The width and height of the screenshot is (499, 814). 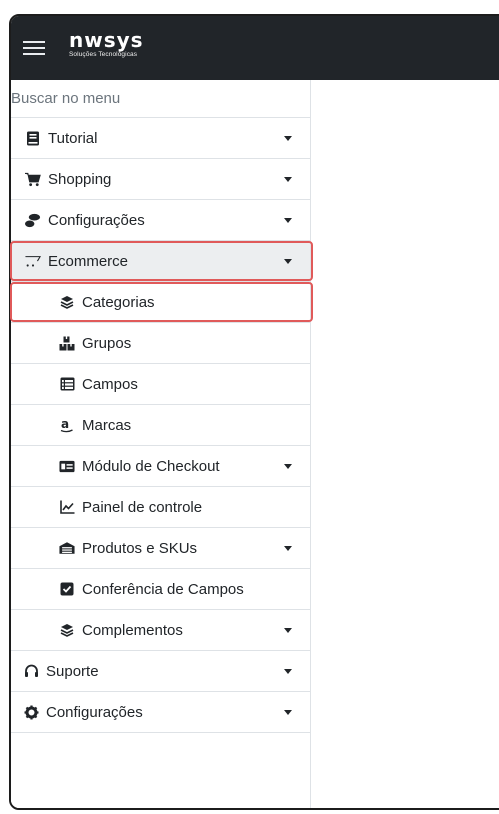 I want to click on brand-tagline: Soluções Tecnológicas, so click(x=103, y=54).